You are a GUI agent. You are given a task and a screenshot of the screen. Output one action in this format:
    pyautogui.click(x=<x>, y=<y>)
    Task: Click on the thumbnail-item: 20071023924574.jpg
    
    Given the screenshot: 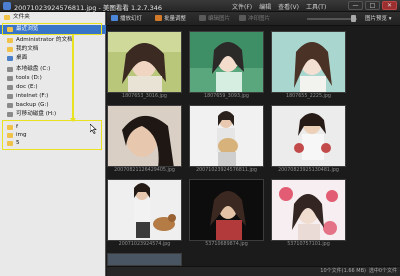 What is the action you would take?
    pyautogui.click(x=144, y=215)
    